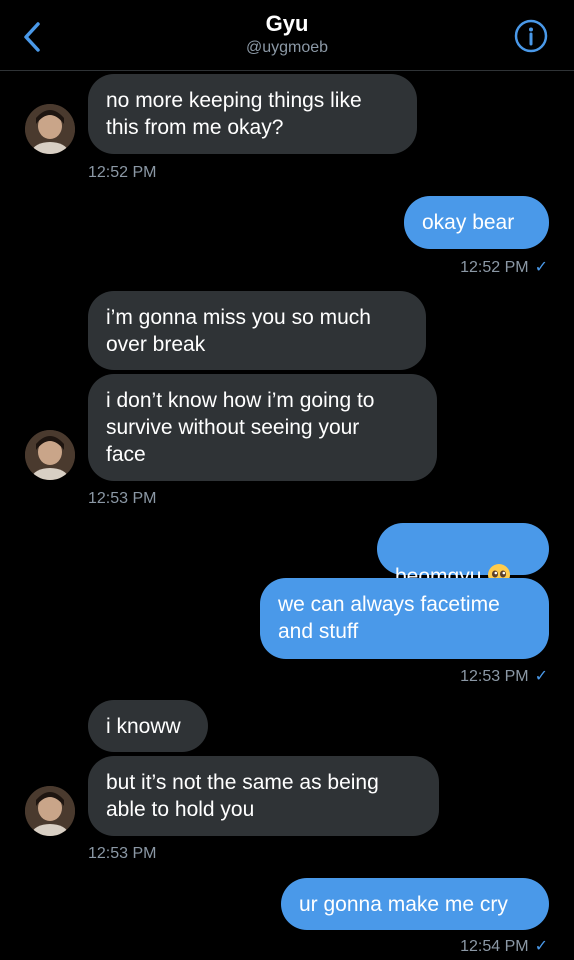 Image resolution: width=574 pixels, height=960 pixels. Describe the element at coordinates (257, 330) in the screenshot. I see `message-bubble-received: i’m gonna miss you so much over break` at that location.